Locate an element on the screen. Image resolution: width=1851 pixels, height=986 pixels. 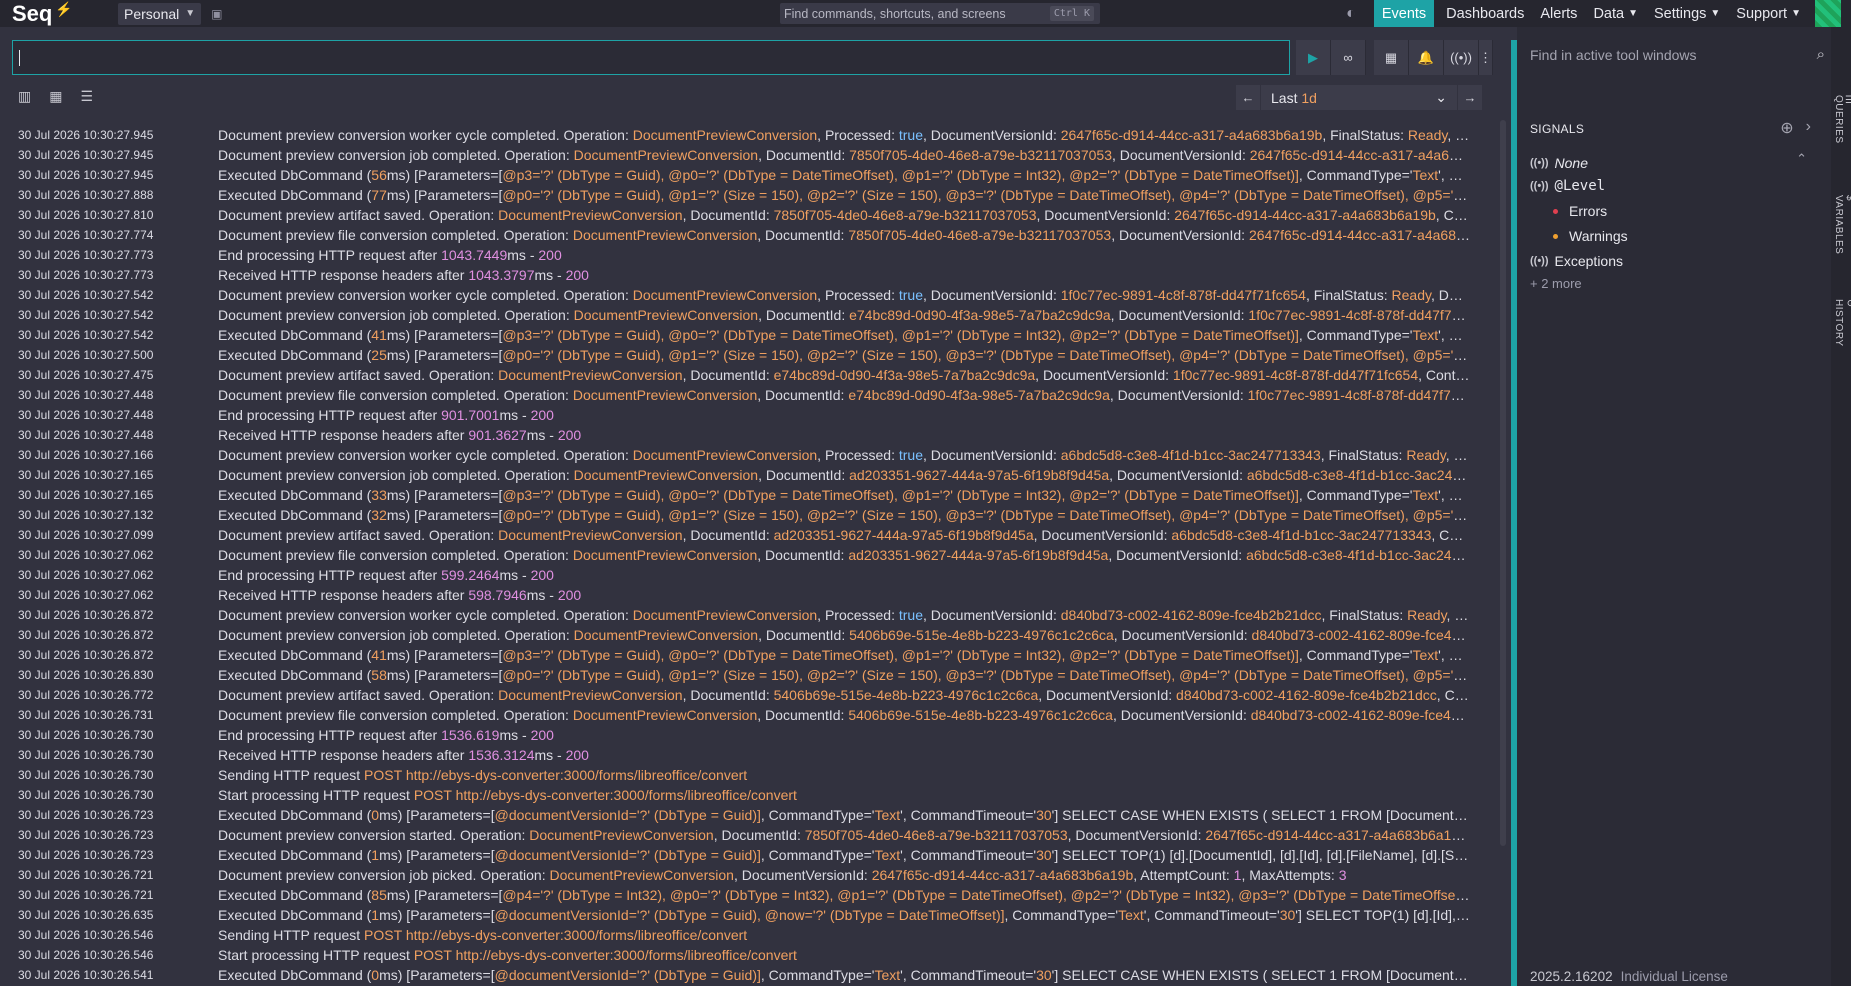
property-value: 85 is located at coordinates (379, 895).